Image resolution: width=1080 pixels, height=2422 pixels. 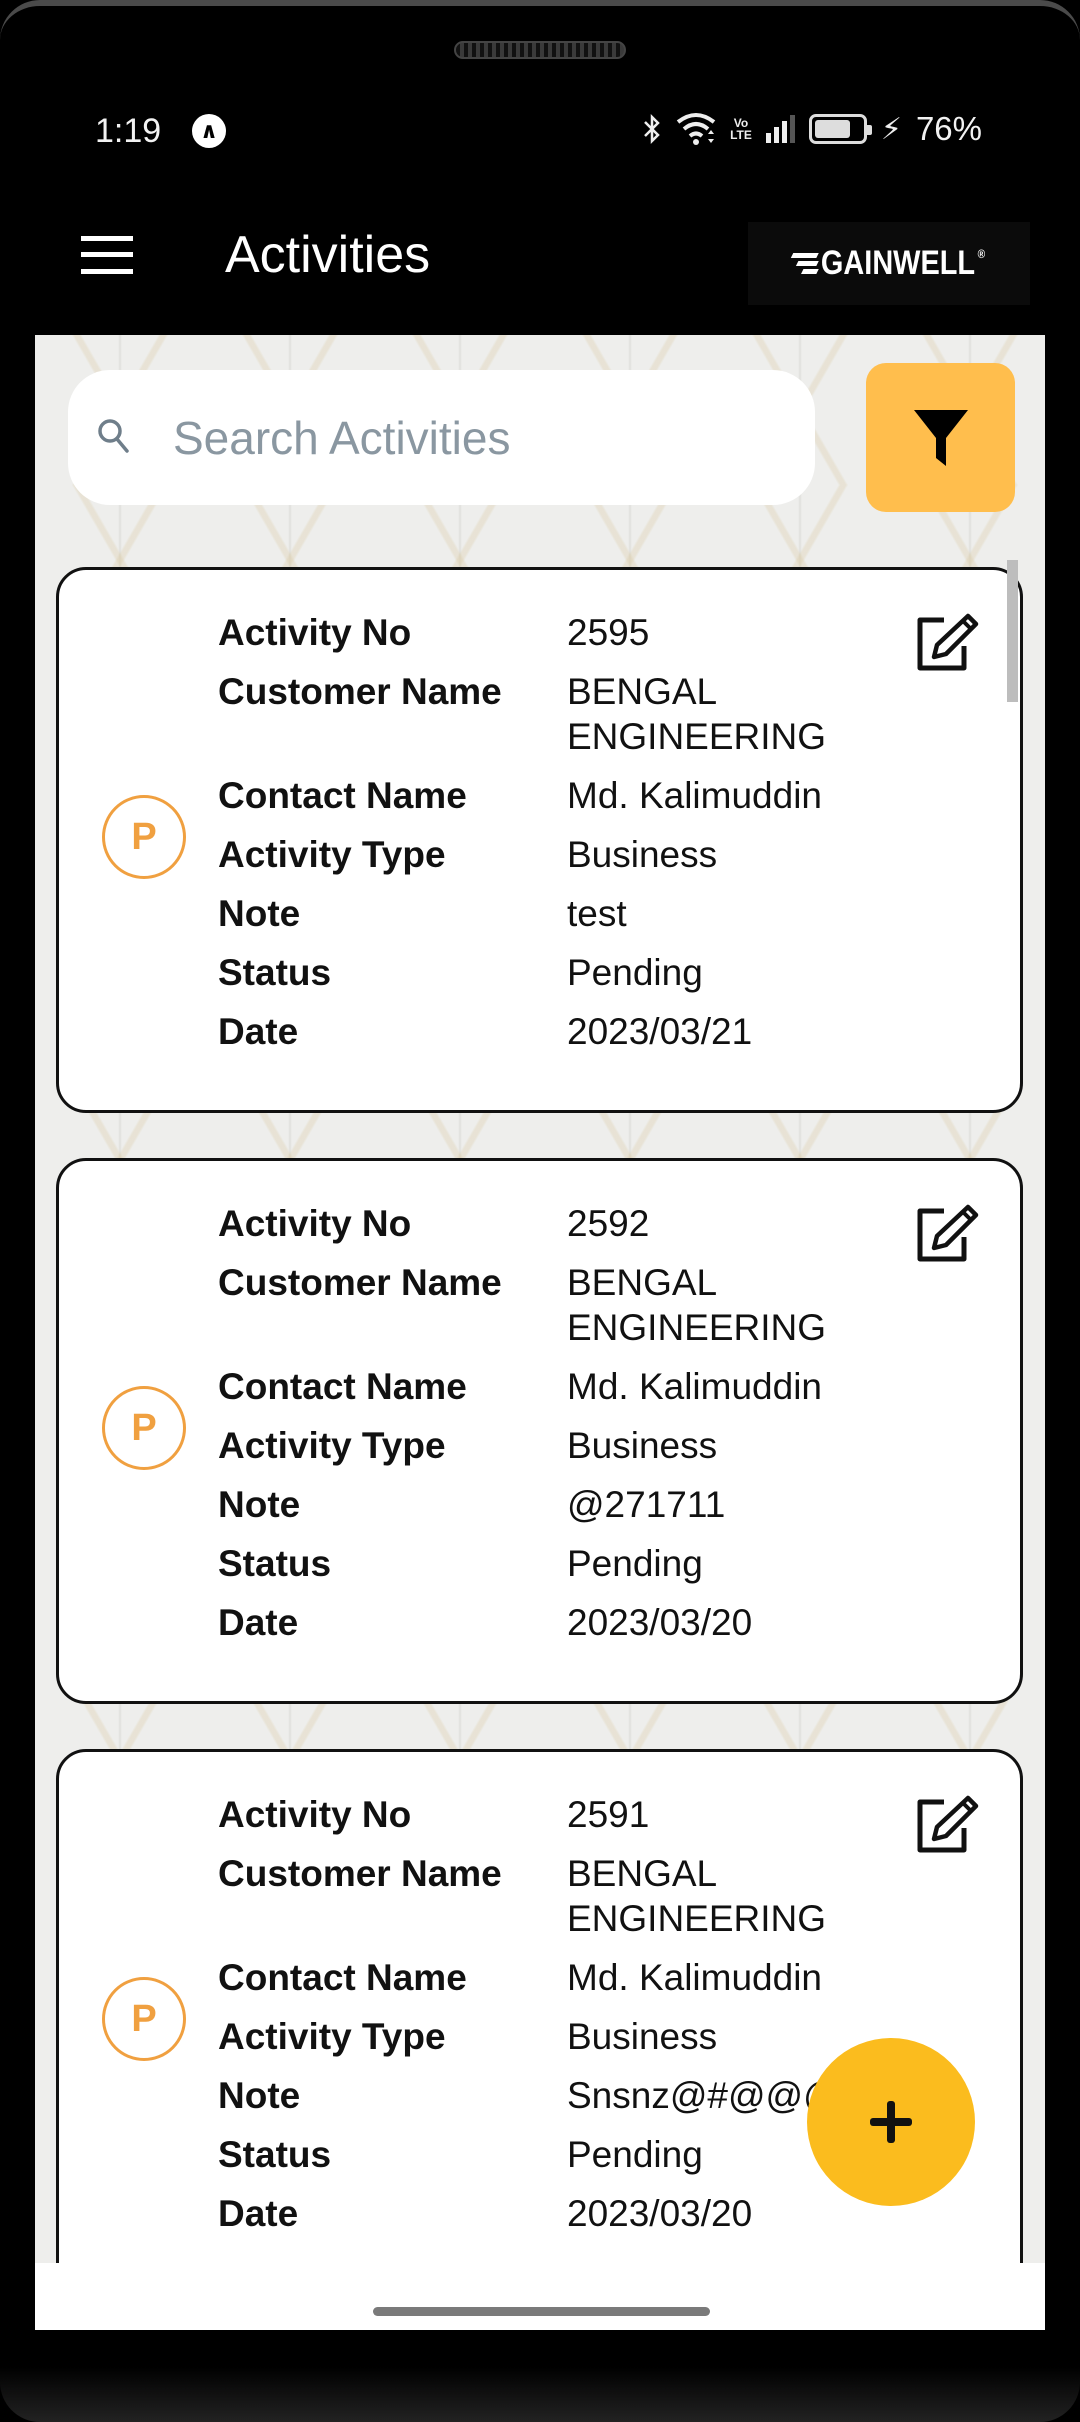 I want to click on wifi-icon, so click(x=696, y=129).